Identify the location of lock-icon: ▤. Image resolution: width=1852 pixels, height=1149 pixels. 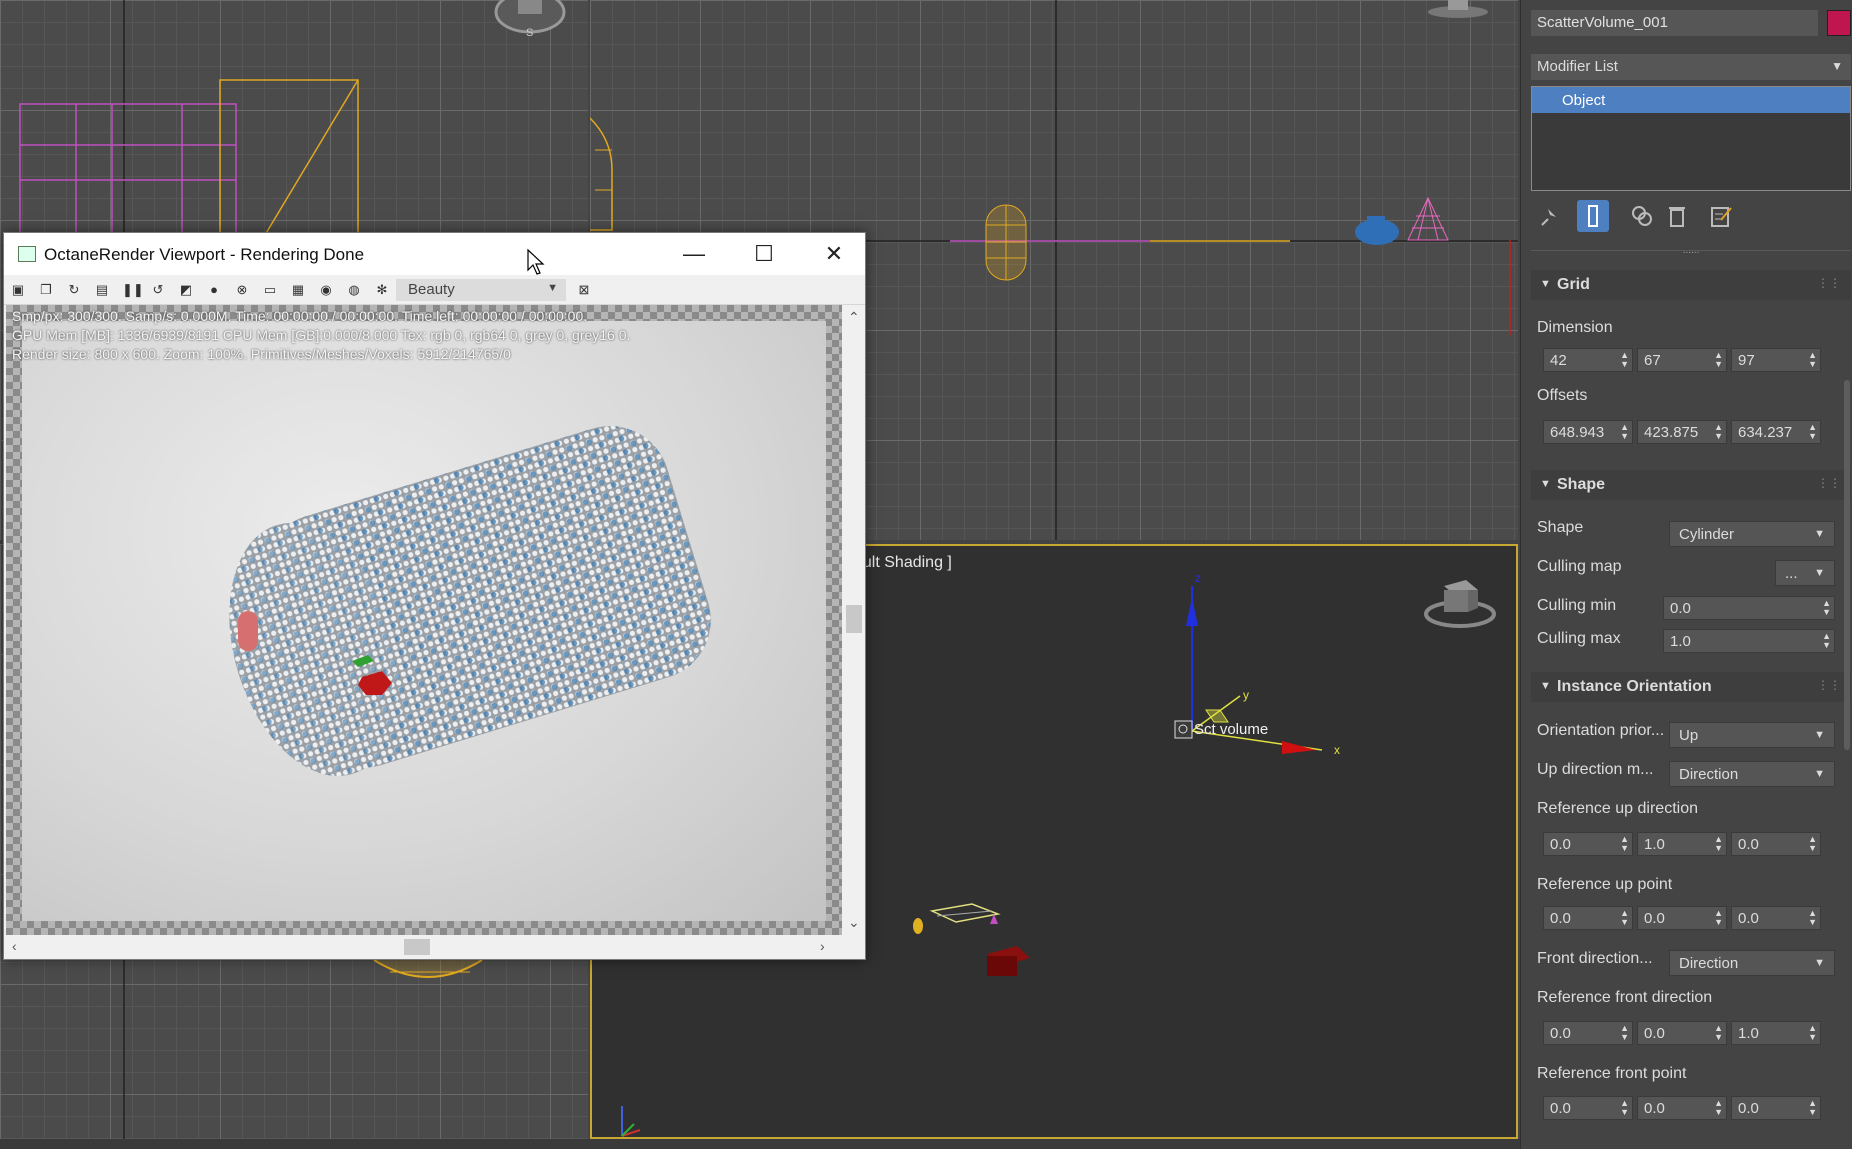
(102, 290).